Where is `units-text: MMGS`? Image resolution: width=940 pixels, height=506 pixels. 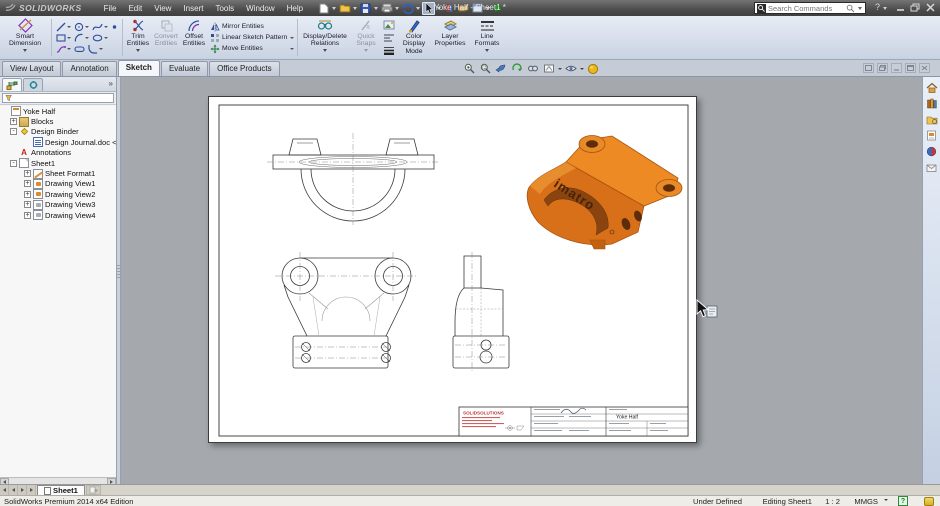 units-text: MMGS is located at coordinates (866, 501).